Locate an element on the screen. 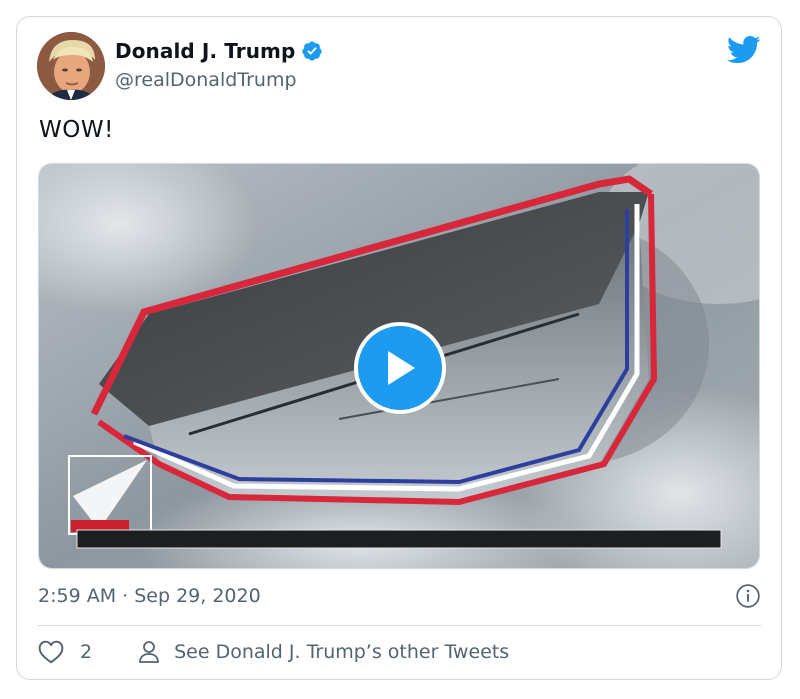 This screenshot has width=800, height=699. tweet-meta: 2:59 AM · Sep 29, 2020 is located at coordinates (399, 596).